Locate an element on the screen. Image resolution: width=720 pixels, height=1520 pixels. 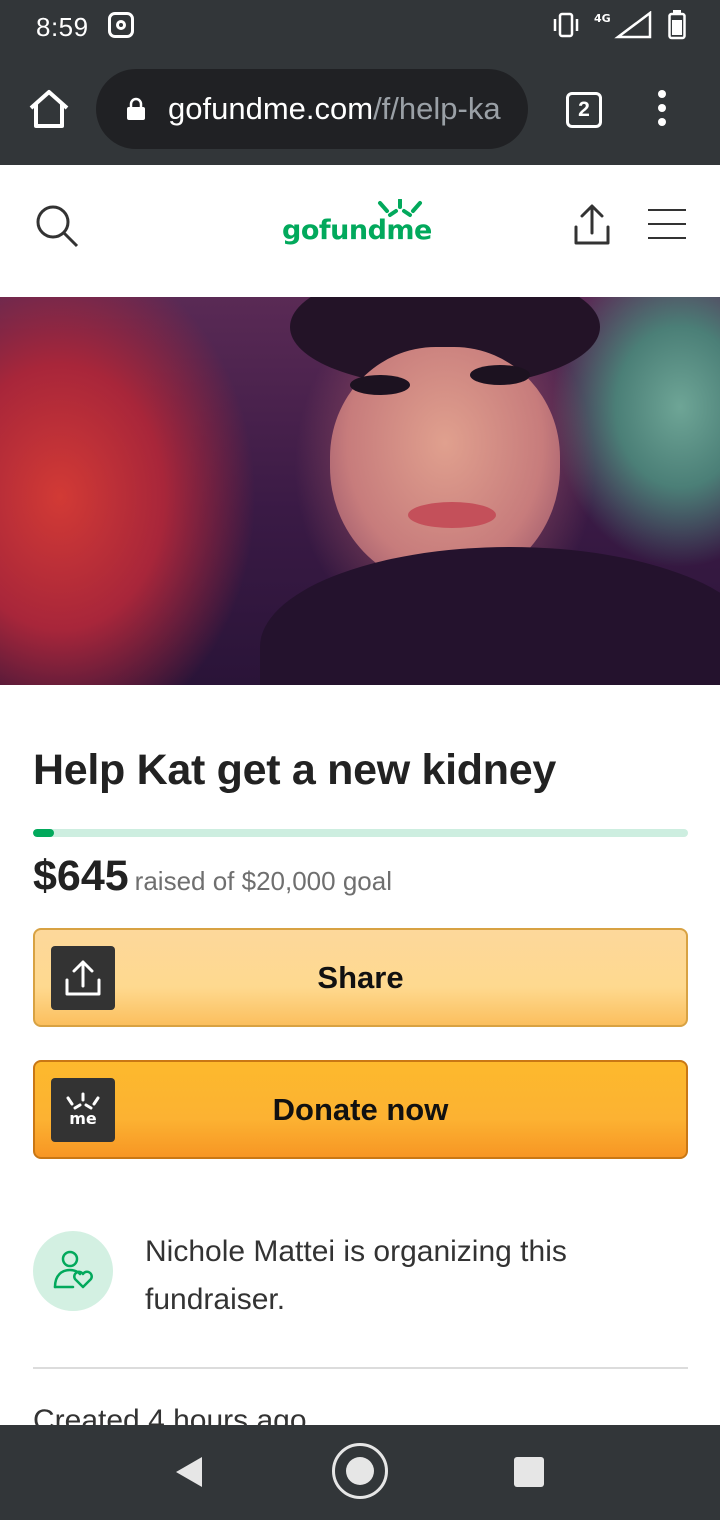
avatar is located at coordinates (73, 1271).